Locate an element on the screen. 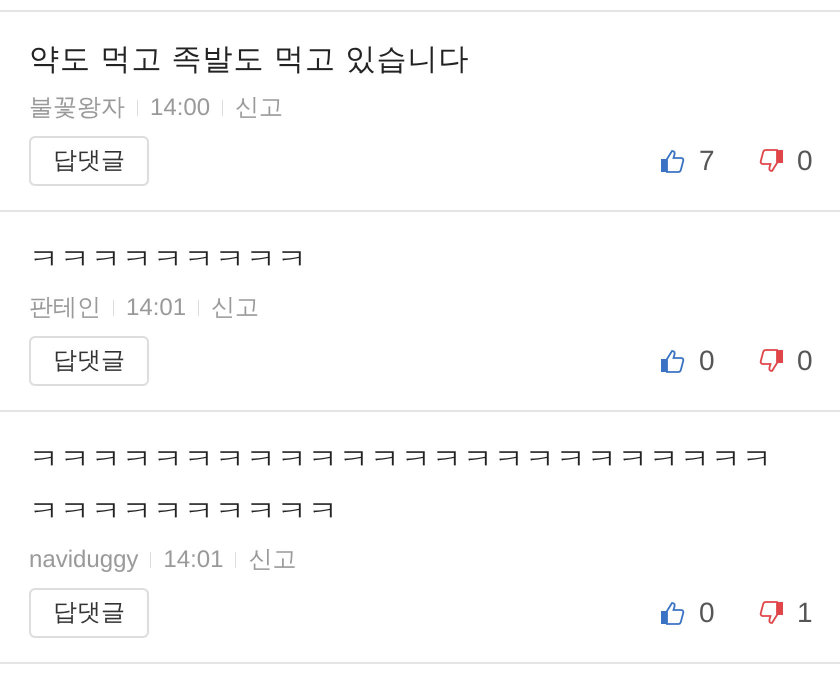  comment-text: 약도 먹고 족발도 먹고 있습니다 is located at coordinates (249, 60).